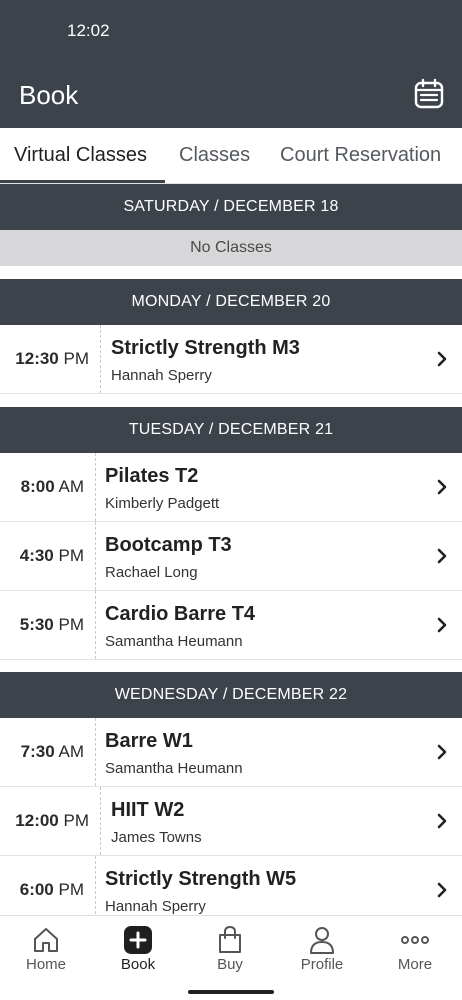 The image size is (462, 1000). I want to click on day-header: MONDAY / DECEMBER 20, so click(231, 302).